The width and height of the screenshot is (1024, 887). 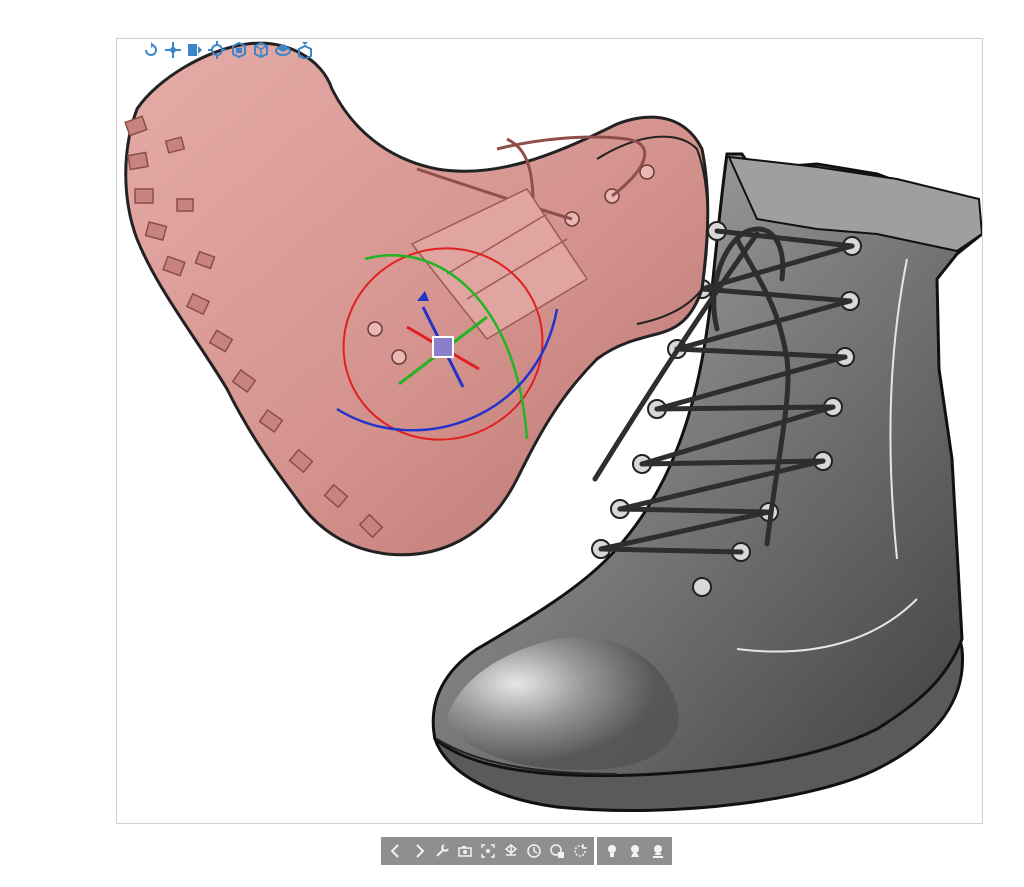 I want to click on bottom-toolbar, so click(x=526, y=851).